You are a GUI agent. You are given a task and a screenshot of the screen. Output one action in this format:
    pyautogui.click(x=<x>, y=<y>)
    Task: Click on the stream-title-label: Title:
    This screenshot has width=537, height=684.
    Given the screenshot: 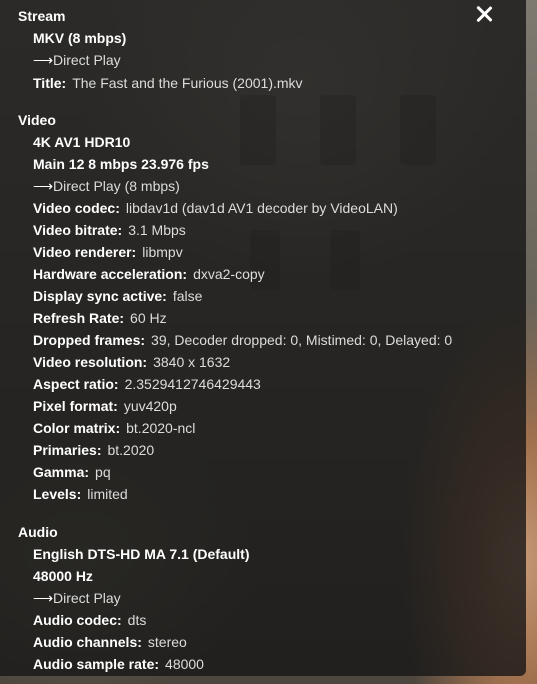 What is the action you would take?
    pyautogui.click(x=50, y=83)
    